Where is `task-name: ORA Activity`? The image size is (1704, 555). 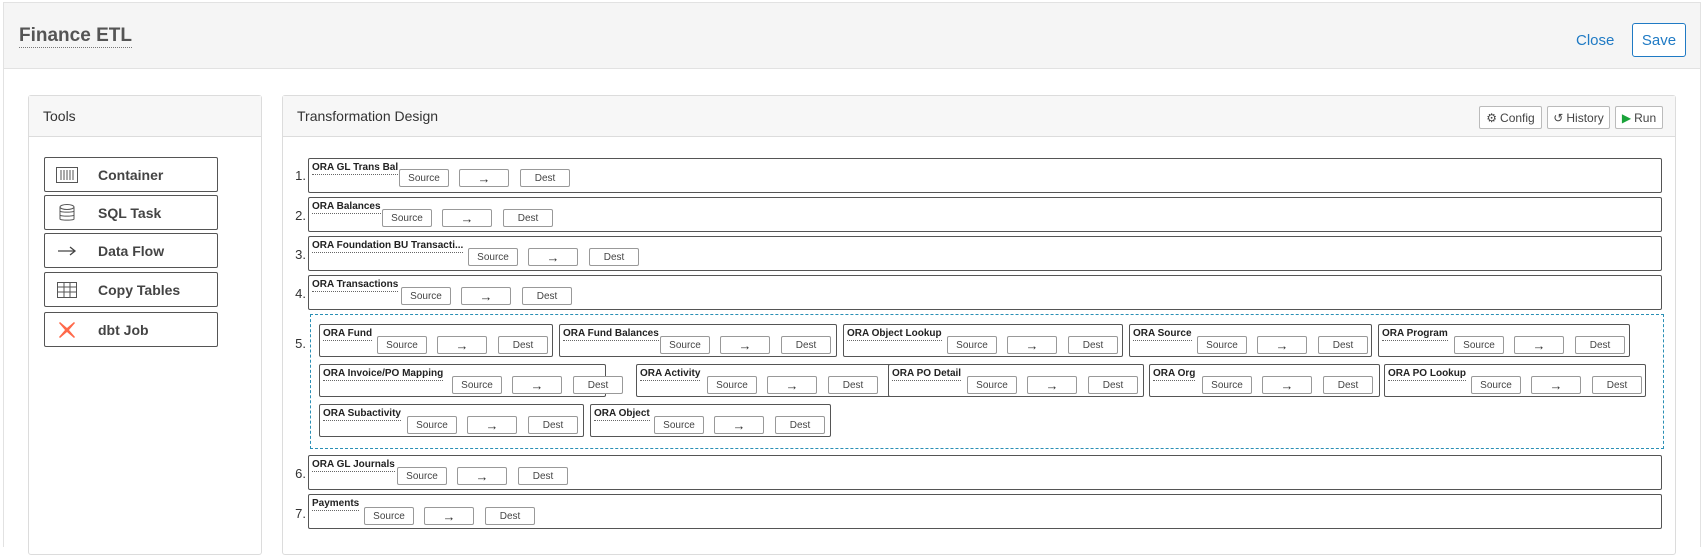 task-name: ORA Activity is located at coordinates (670, 374).